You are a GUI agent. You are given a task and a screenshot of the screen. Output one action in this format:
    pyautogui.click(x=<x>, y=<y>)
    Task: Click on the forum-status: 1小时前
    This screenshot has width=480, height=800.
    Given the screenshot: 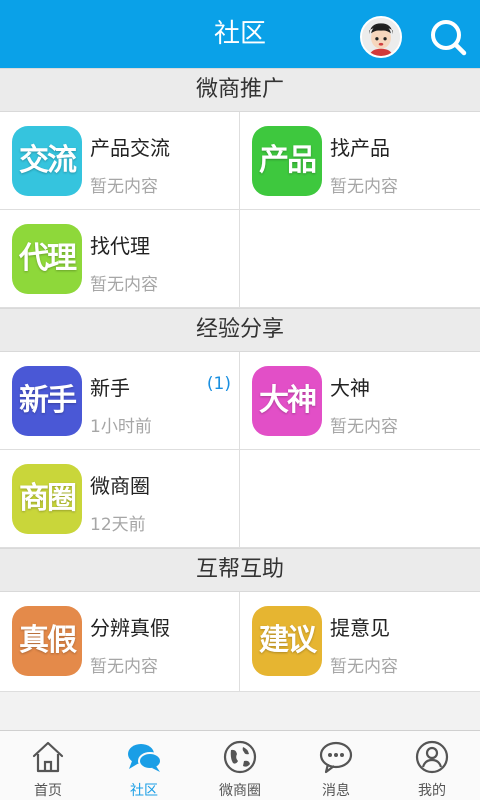 What is the action you would take?
    pyautogui.click(x=121, y=427)
    